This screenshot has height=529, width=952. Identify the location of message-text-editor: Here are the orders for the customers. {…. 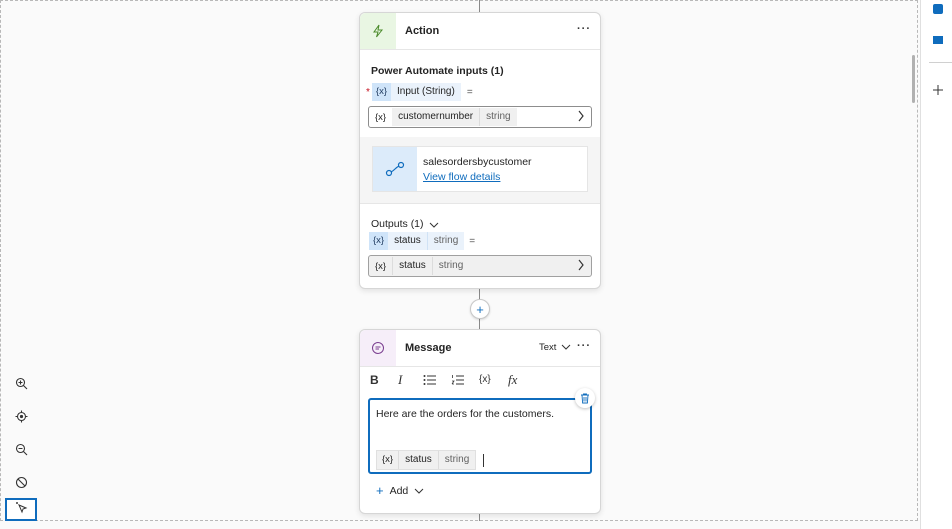
(480, 436).